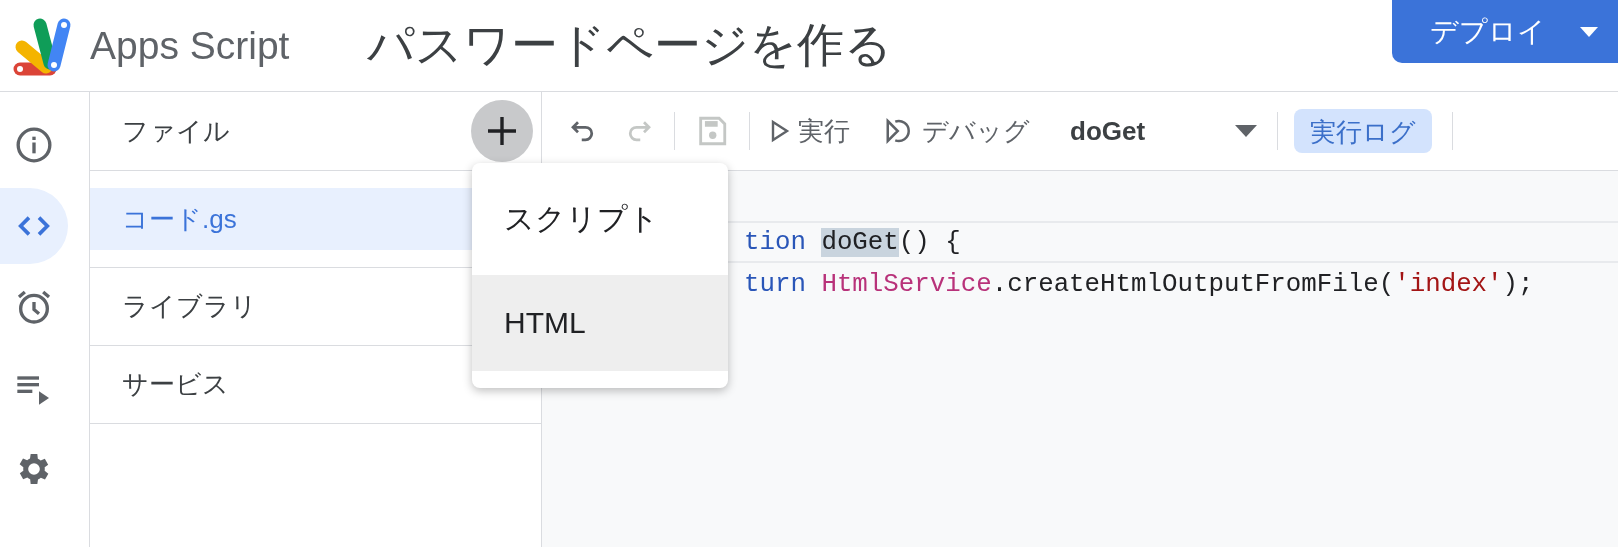 Image resolution: width=1618 pixels, height=548 pixels. What do you see at coordinates (780, 131) in the screenshot?
I see `play-icon` at bounding box center [780, 131].